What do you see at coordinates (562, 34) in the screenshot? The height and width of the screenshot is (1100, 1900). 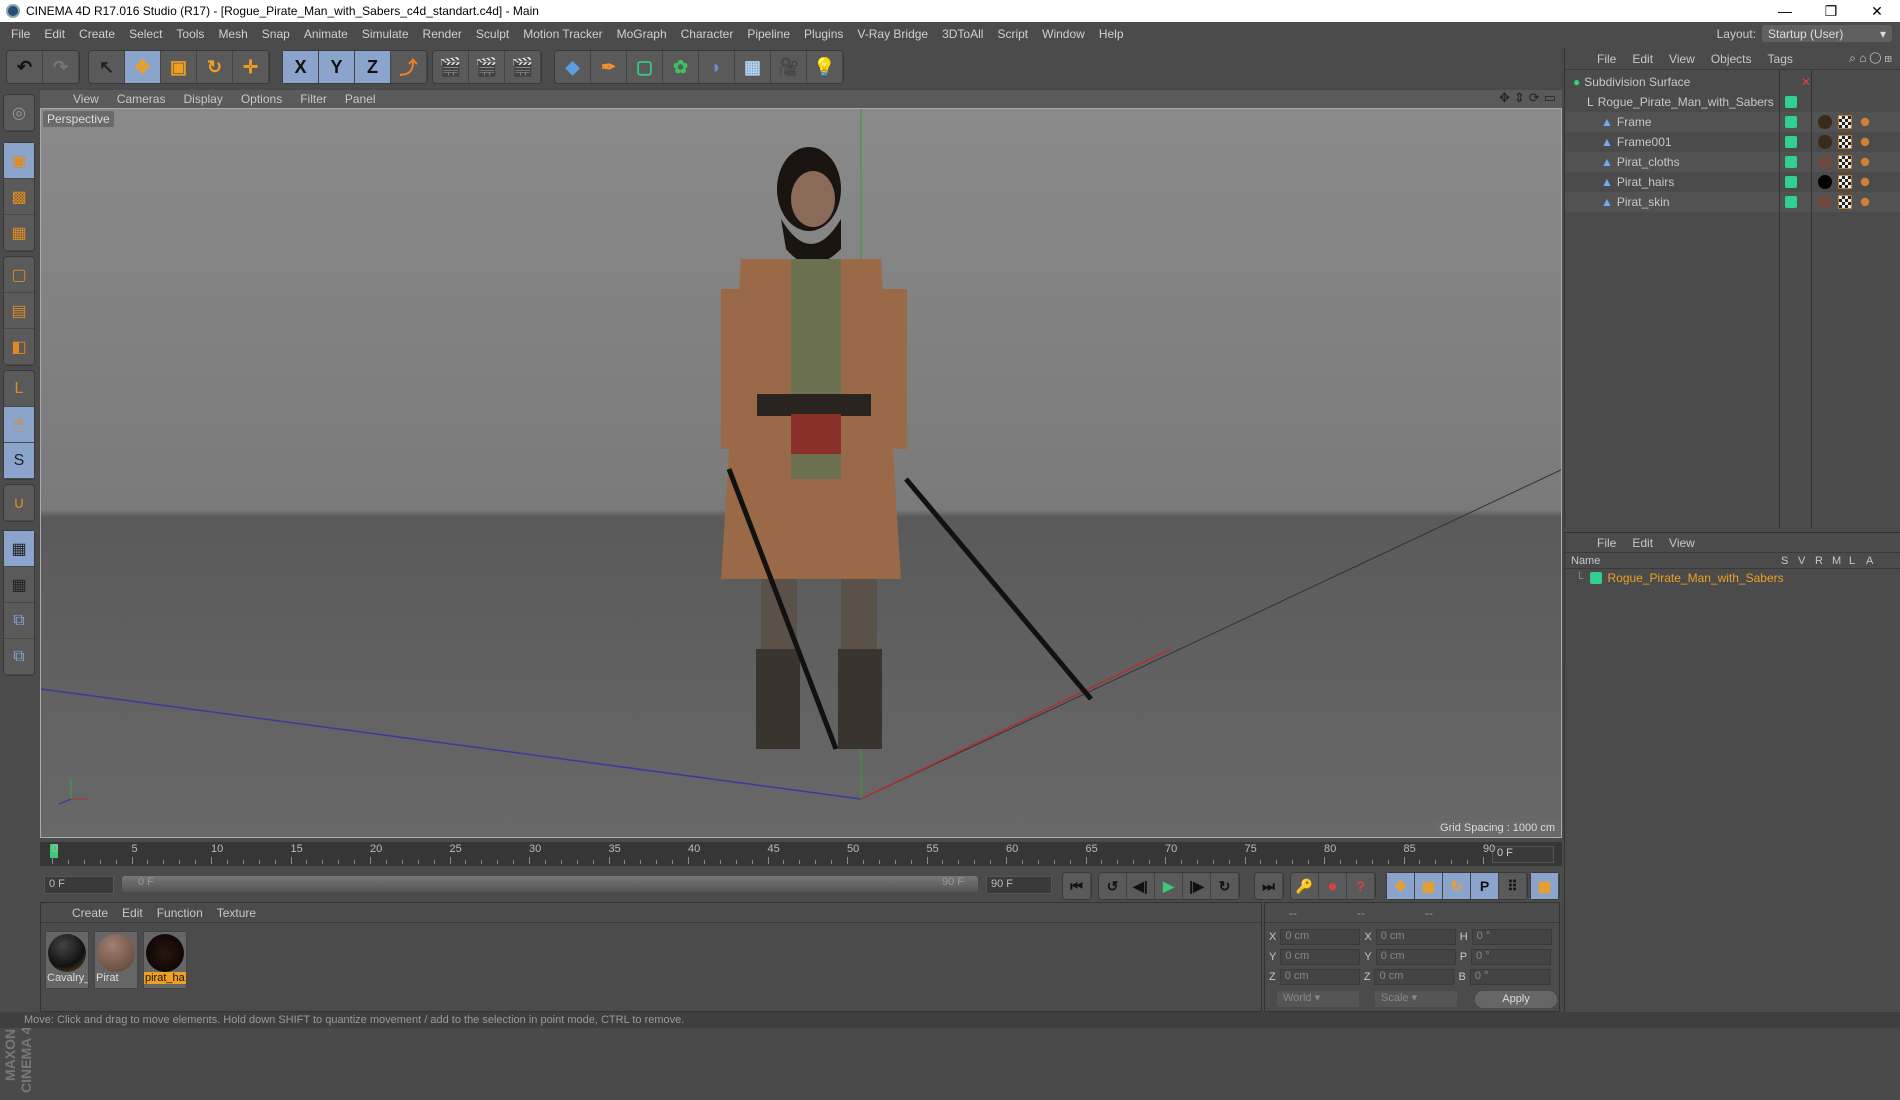 I see `menu-motion-tracker: Motion Tracker` at bounding box center [562, 34].